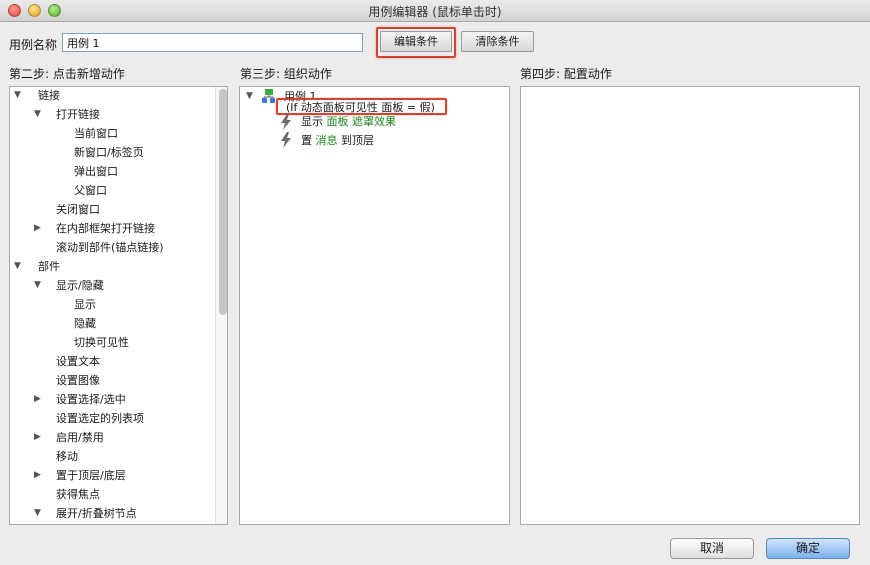 The image size is (870, 565). I want to click on action-item: 设置选定的列表项, so click(100, 418).